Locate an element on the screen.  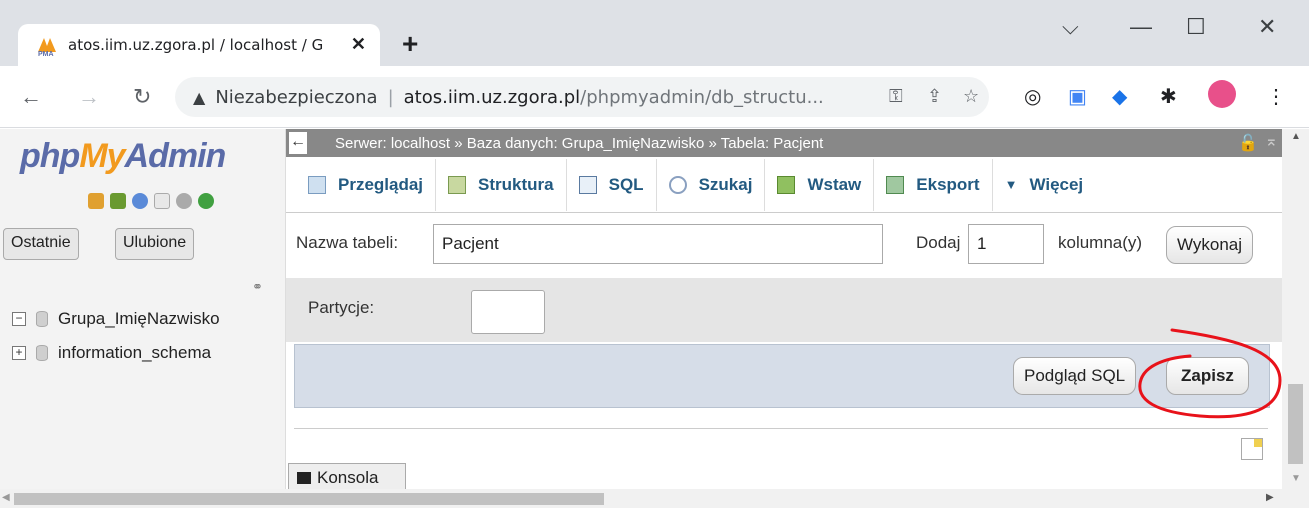
recent-button: Ostatnie is located at coordinates (41, 244).